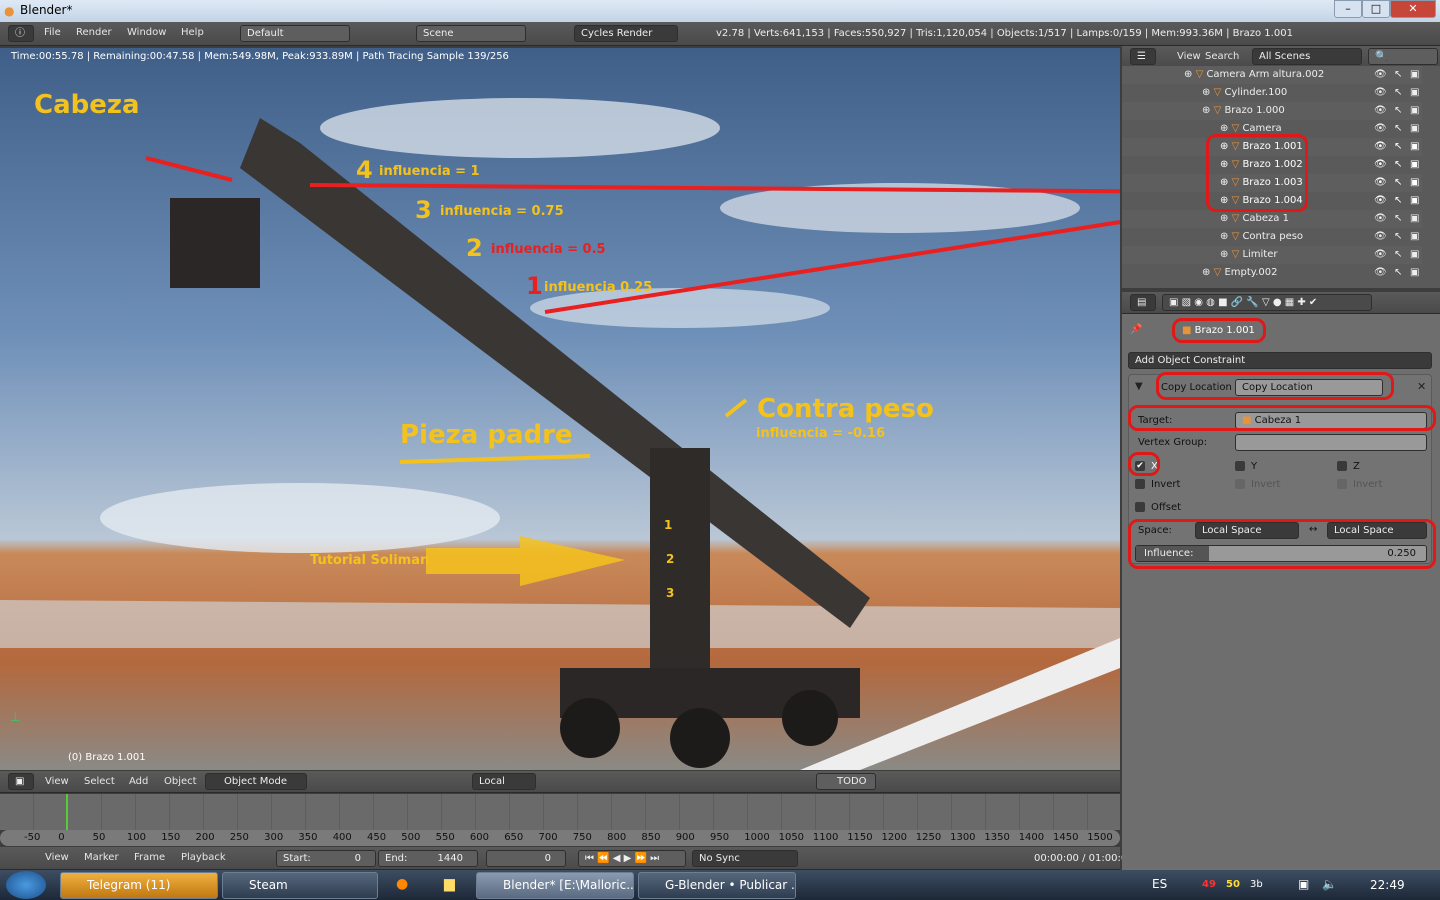 This screenshot has width=1440, height=900. I want to click on info-editor-icon: ⓘ, so click(21, 33).